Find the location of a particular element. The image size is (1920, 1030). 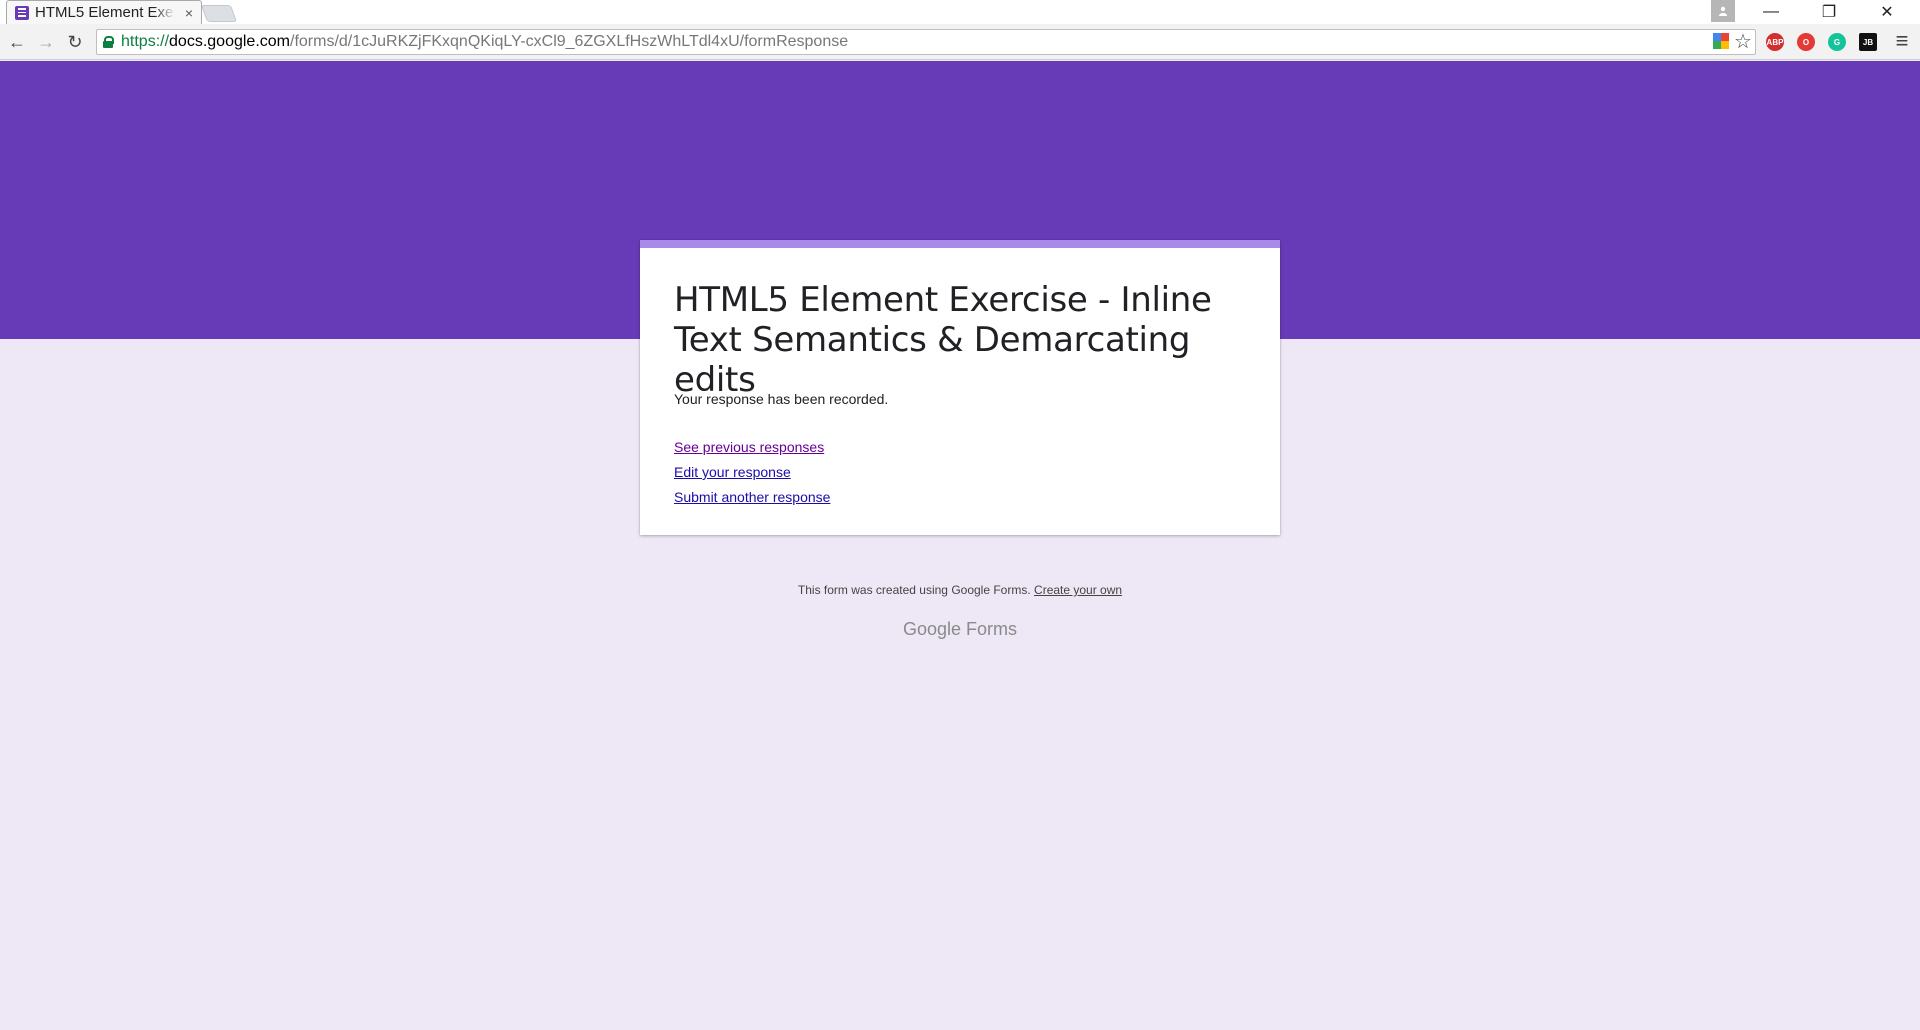

profile-icon is located at coordinates (1723, 11).